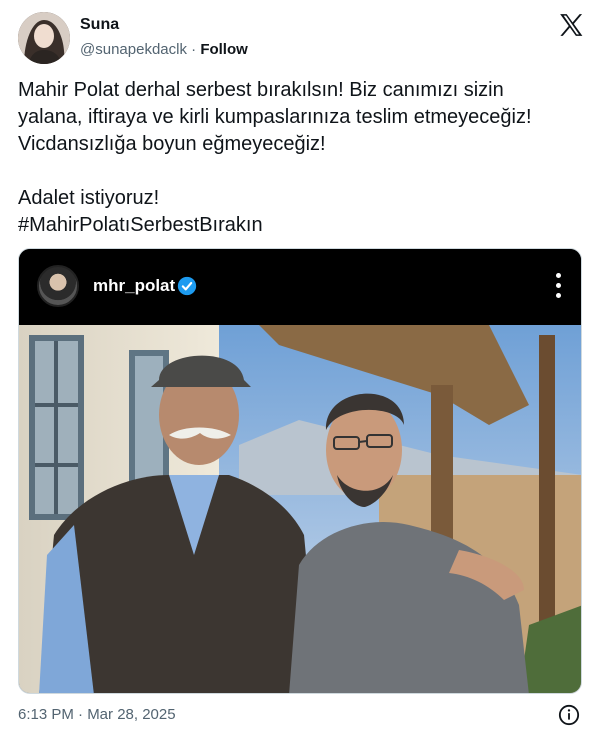 This screenshot has height=745, width=600. What do you see at coordinates (97, 714) in the screenshot?
I see `tweet-timestamp: 6:13 PM · Mar 28, 2025` at bounding box center [97, 714].